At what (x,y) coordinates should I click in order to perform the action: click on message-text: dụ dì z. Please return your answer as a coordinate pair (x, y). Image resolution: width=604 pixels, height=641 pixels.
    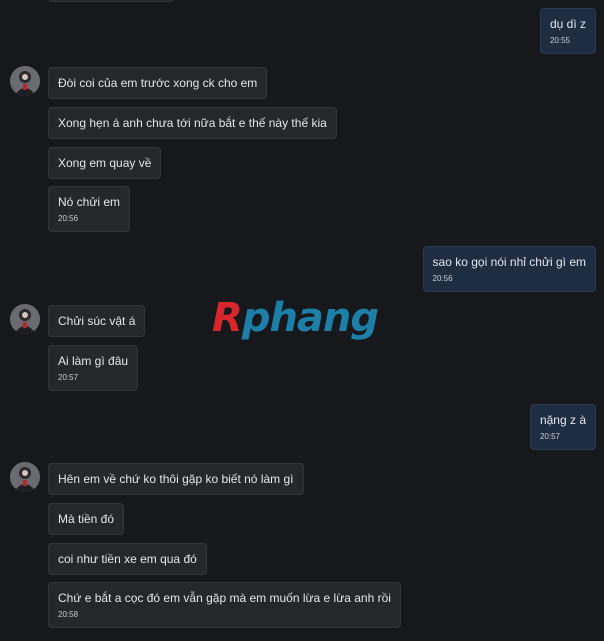
    Looking at the image, I should click on (567, 24).